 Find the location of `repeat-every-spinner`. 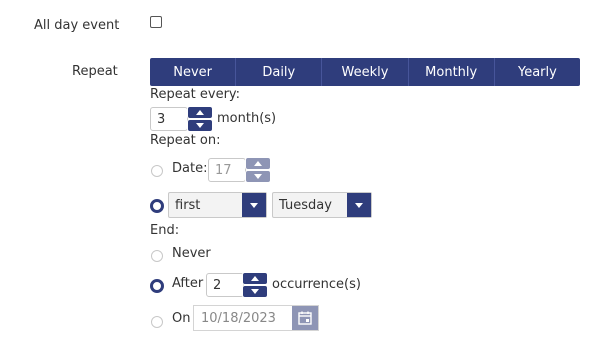

repeat-every-spinner is located at coordinates (200, 119).